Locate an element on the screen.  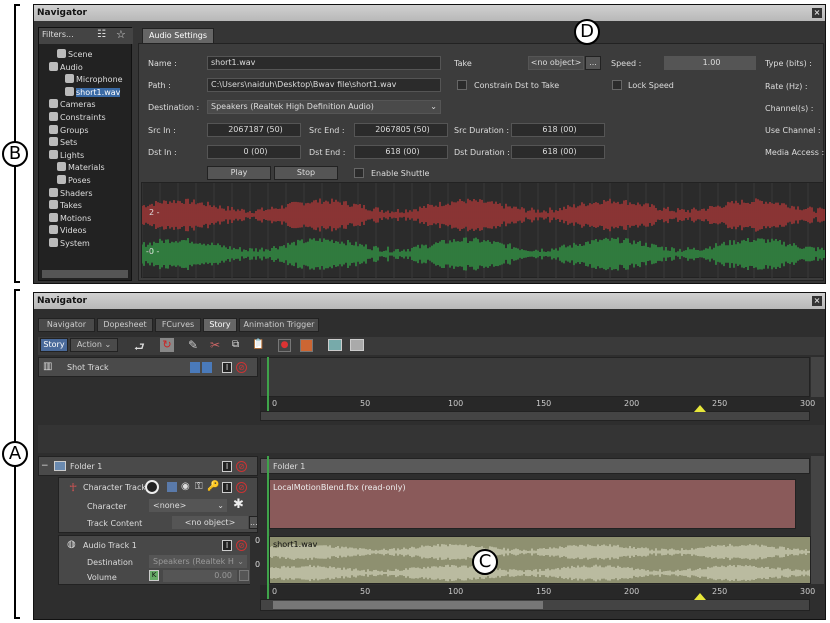
media-access-label: Media Access : is located at coordinates (795, 152).